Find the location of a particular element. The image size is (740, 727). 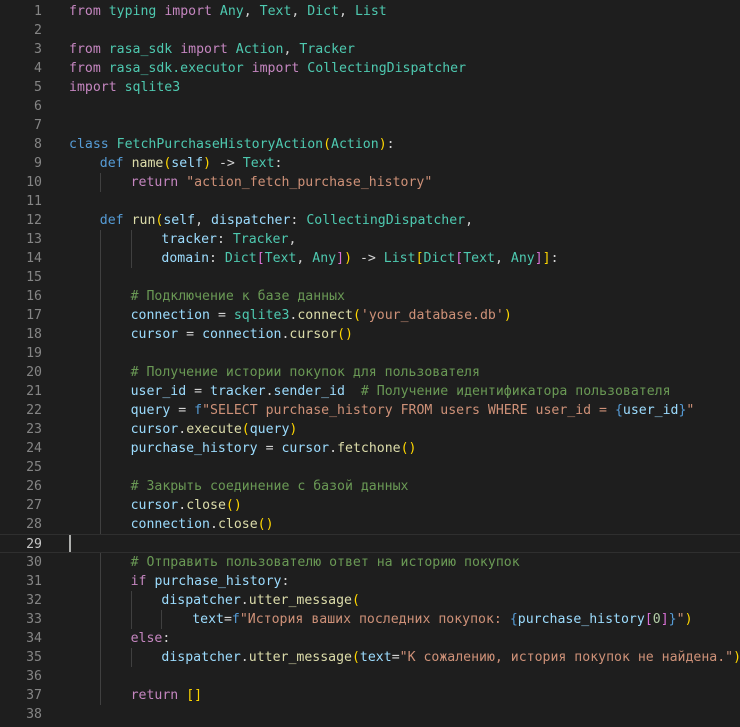

code-line: 32 dispatcher.utter_message( is located at coordinates (370, 600).